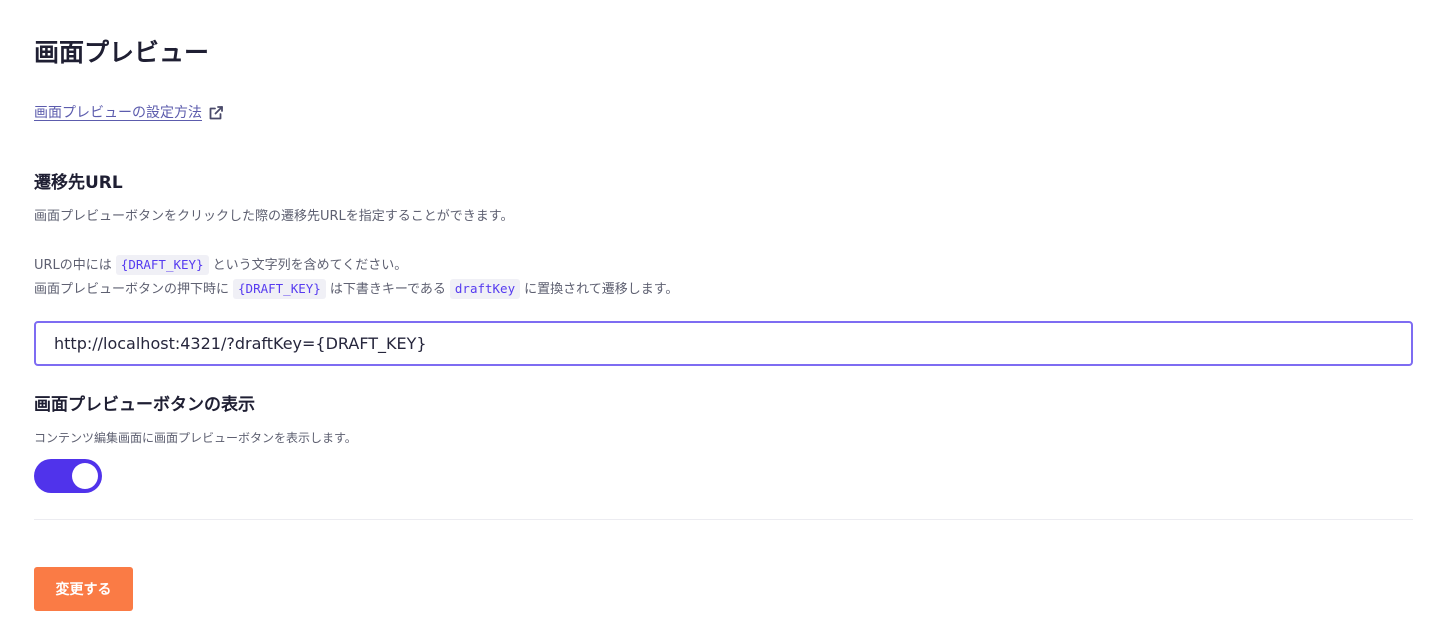 The height and width of the screenshot is (638, 1440). Describe the element at coordinates (78, 183) in the screenshot. I see `redirect-url-heading: 遷移先URL` at that location.